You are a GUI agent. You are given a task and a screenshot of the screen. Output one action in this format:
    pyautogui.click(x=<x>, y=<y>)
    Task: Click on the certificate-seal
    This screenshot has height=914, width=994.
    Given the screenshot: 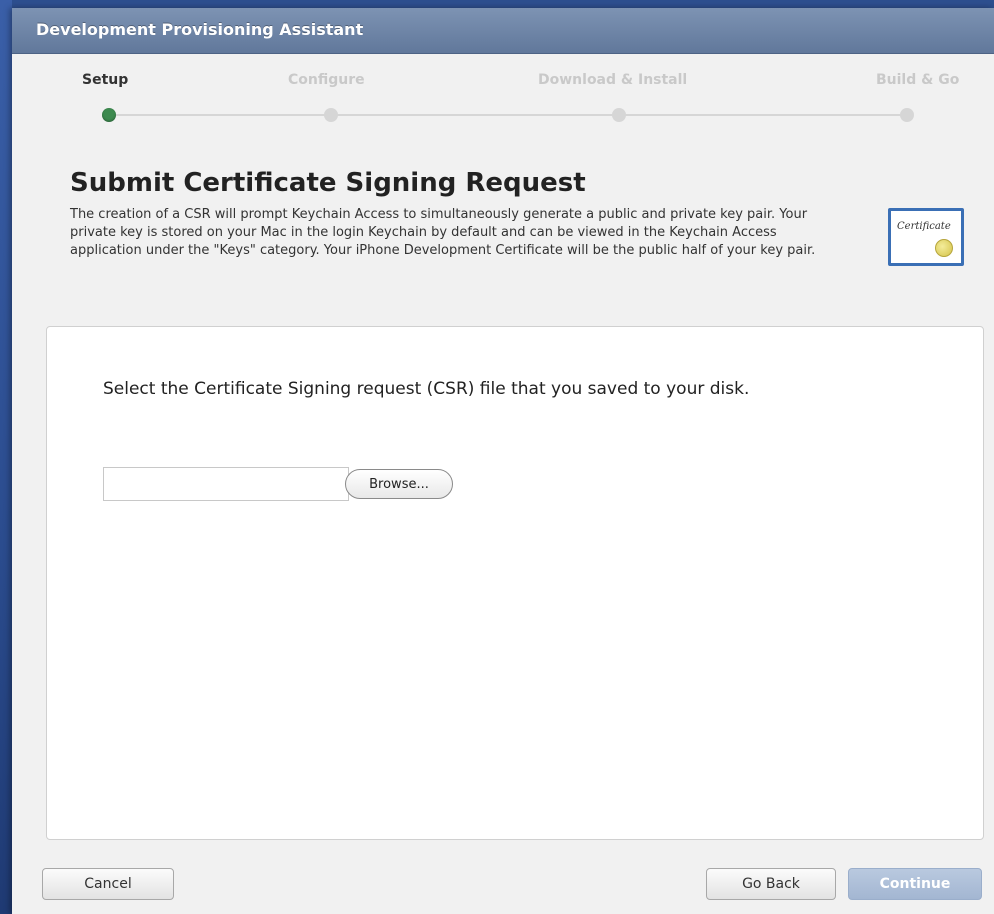 What is the action you would take?
    pyautogui.click(x=944, y=248)
    